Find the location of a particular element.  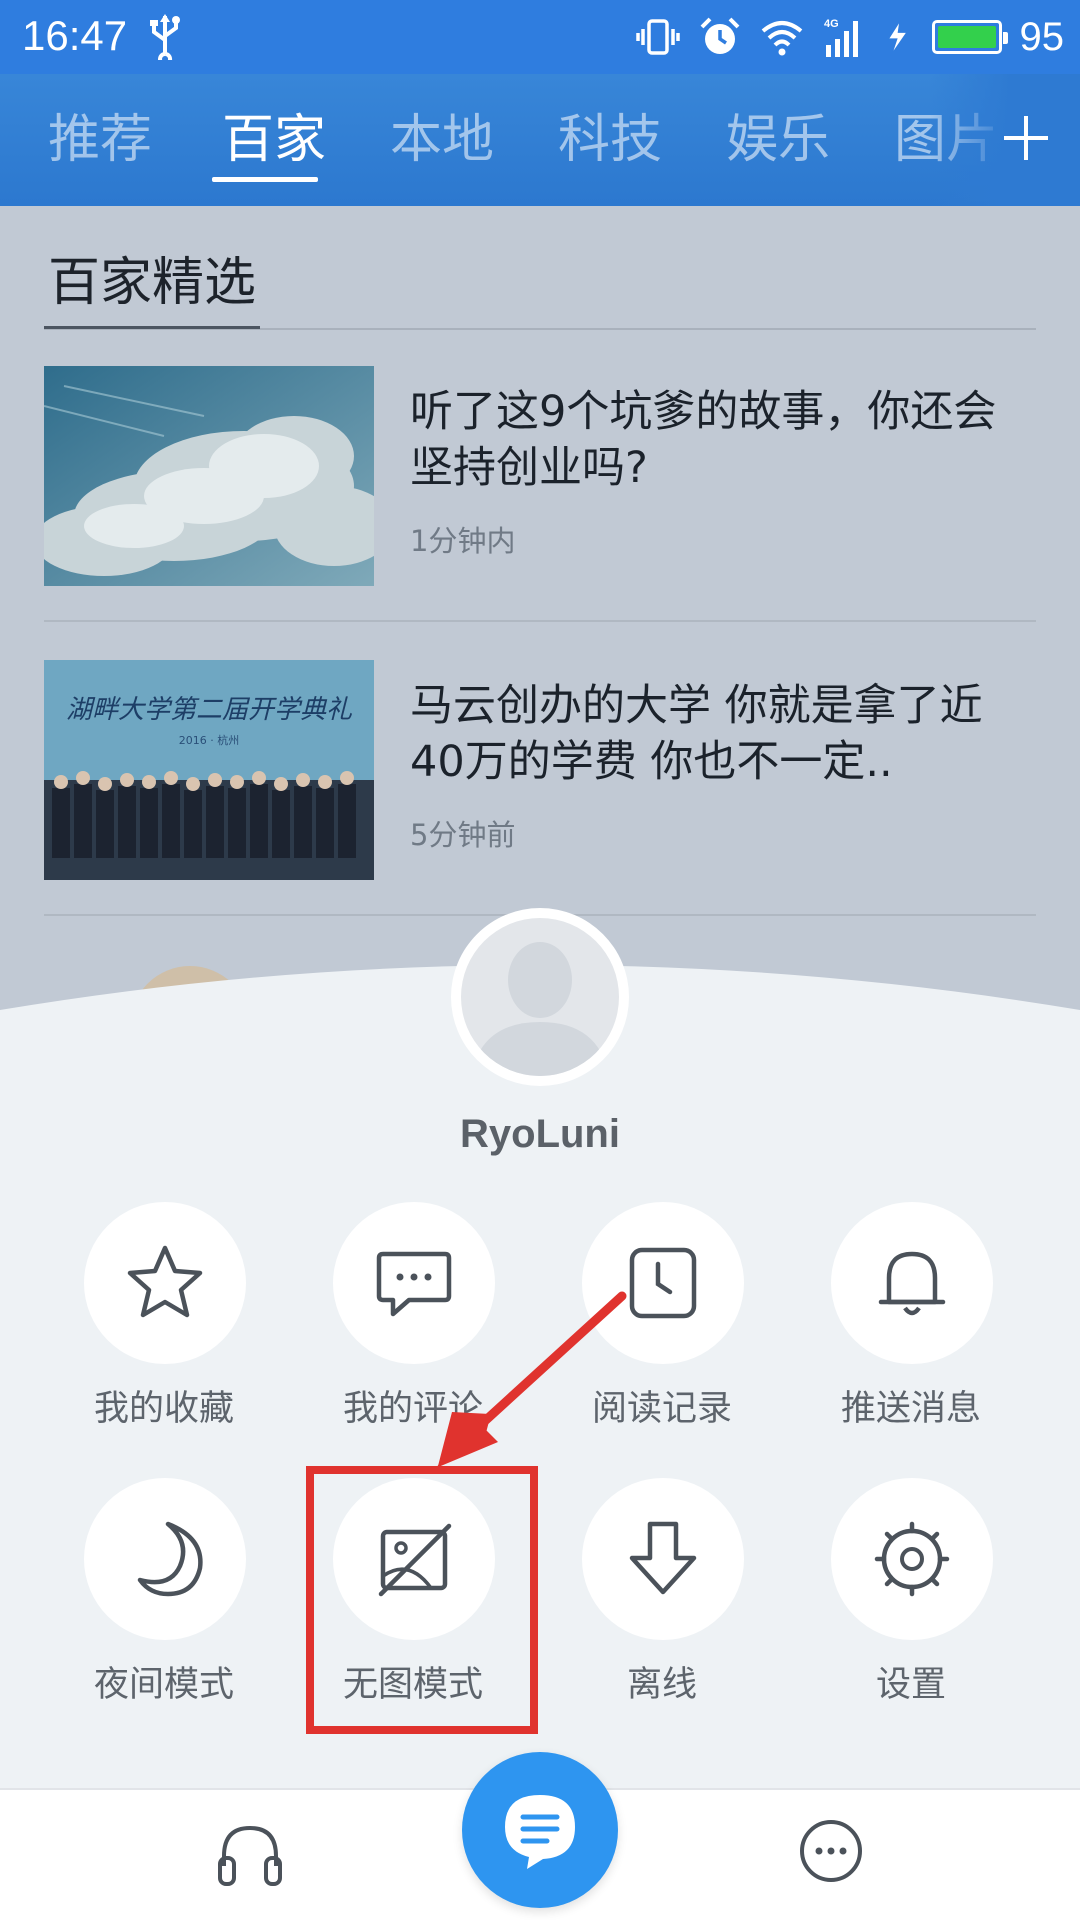

usb-icon is located at coordinates (165, 37).